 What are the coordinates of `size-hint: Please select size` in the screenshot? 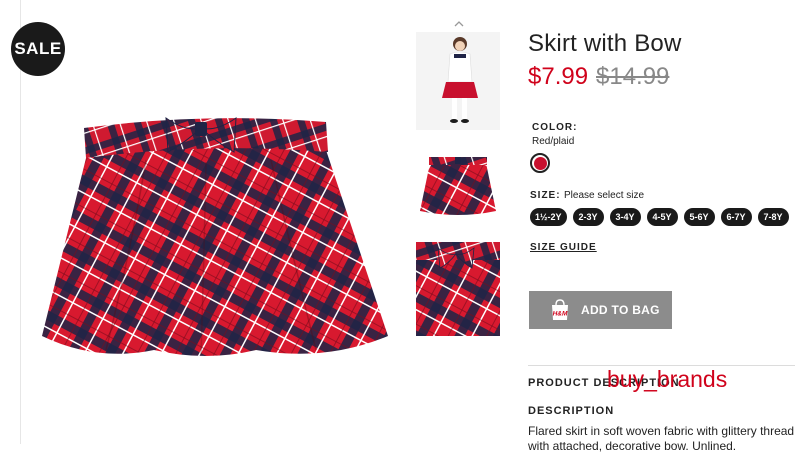 It's located at (604, 195).